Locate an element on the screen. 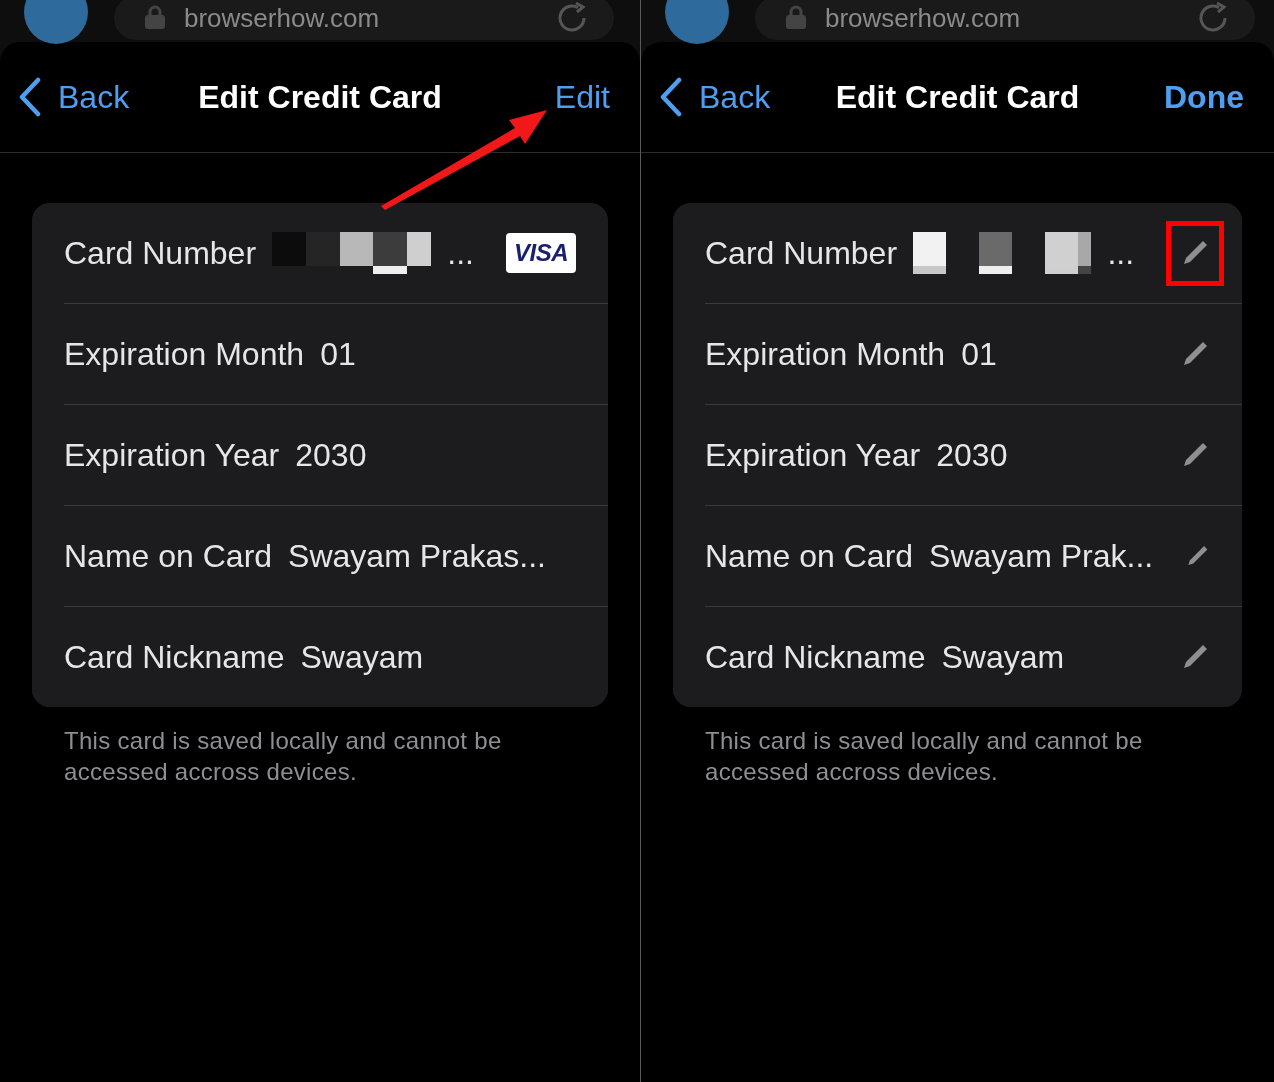 Image resolution: width=1274 pixels, height=1082 pixels. edit-button: Edit is located at coordinates (582, 97).